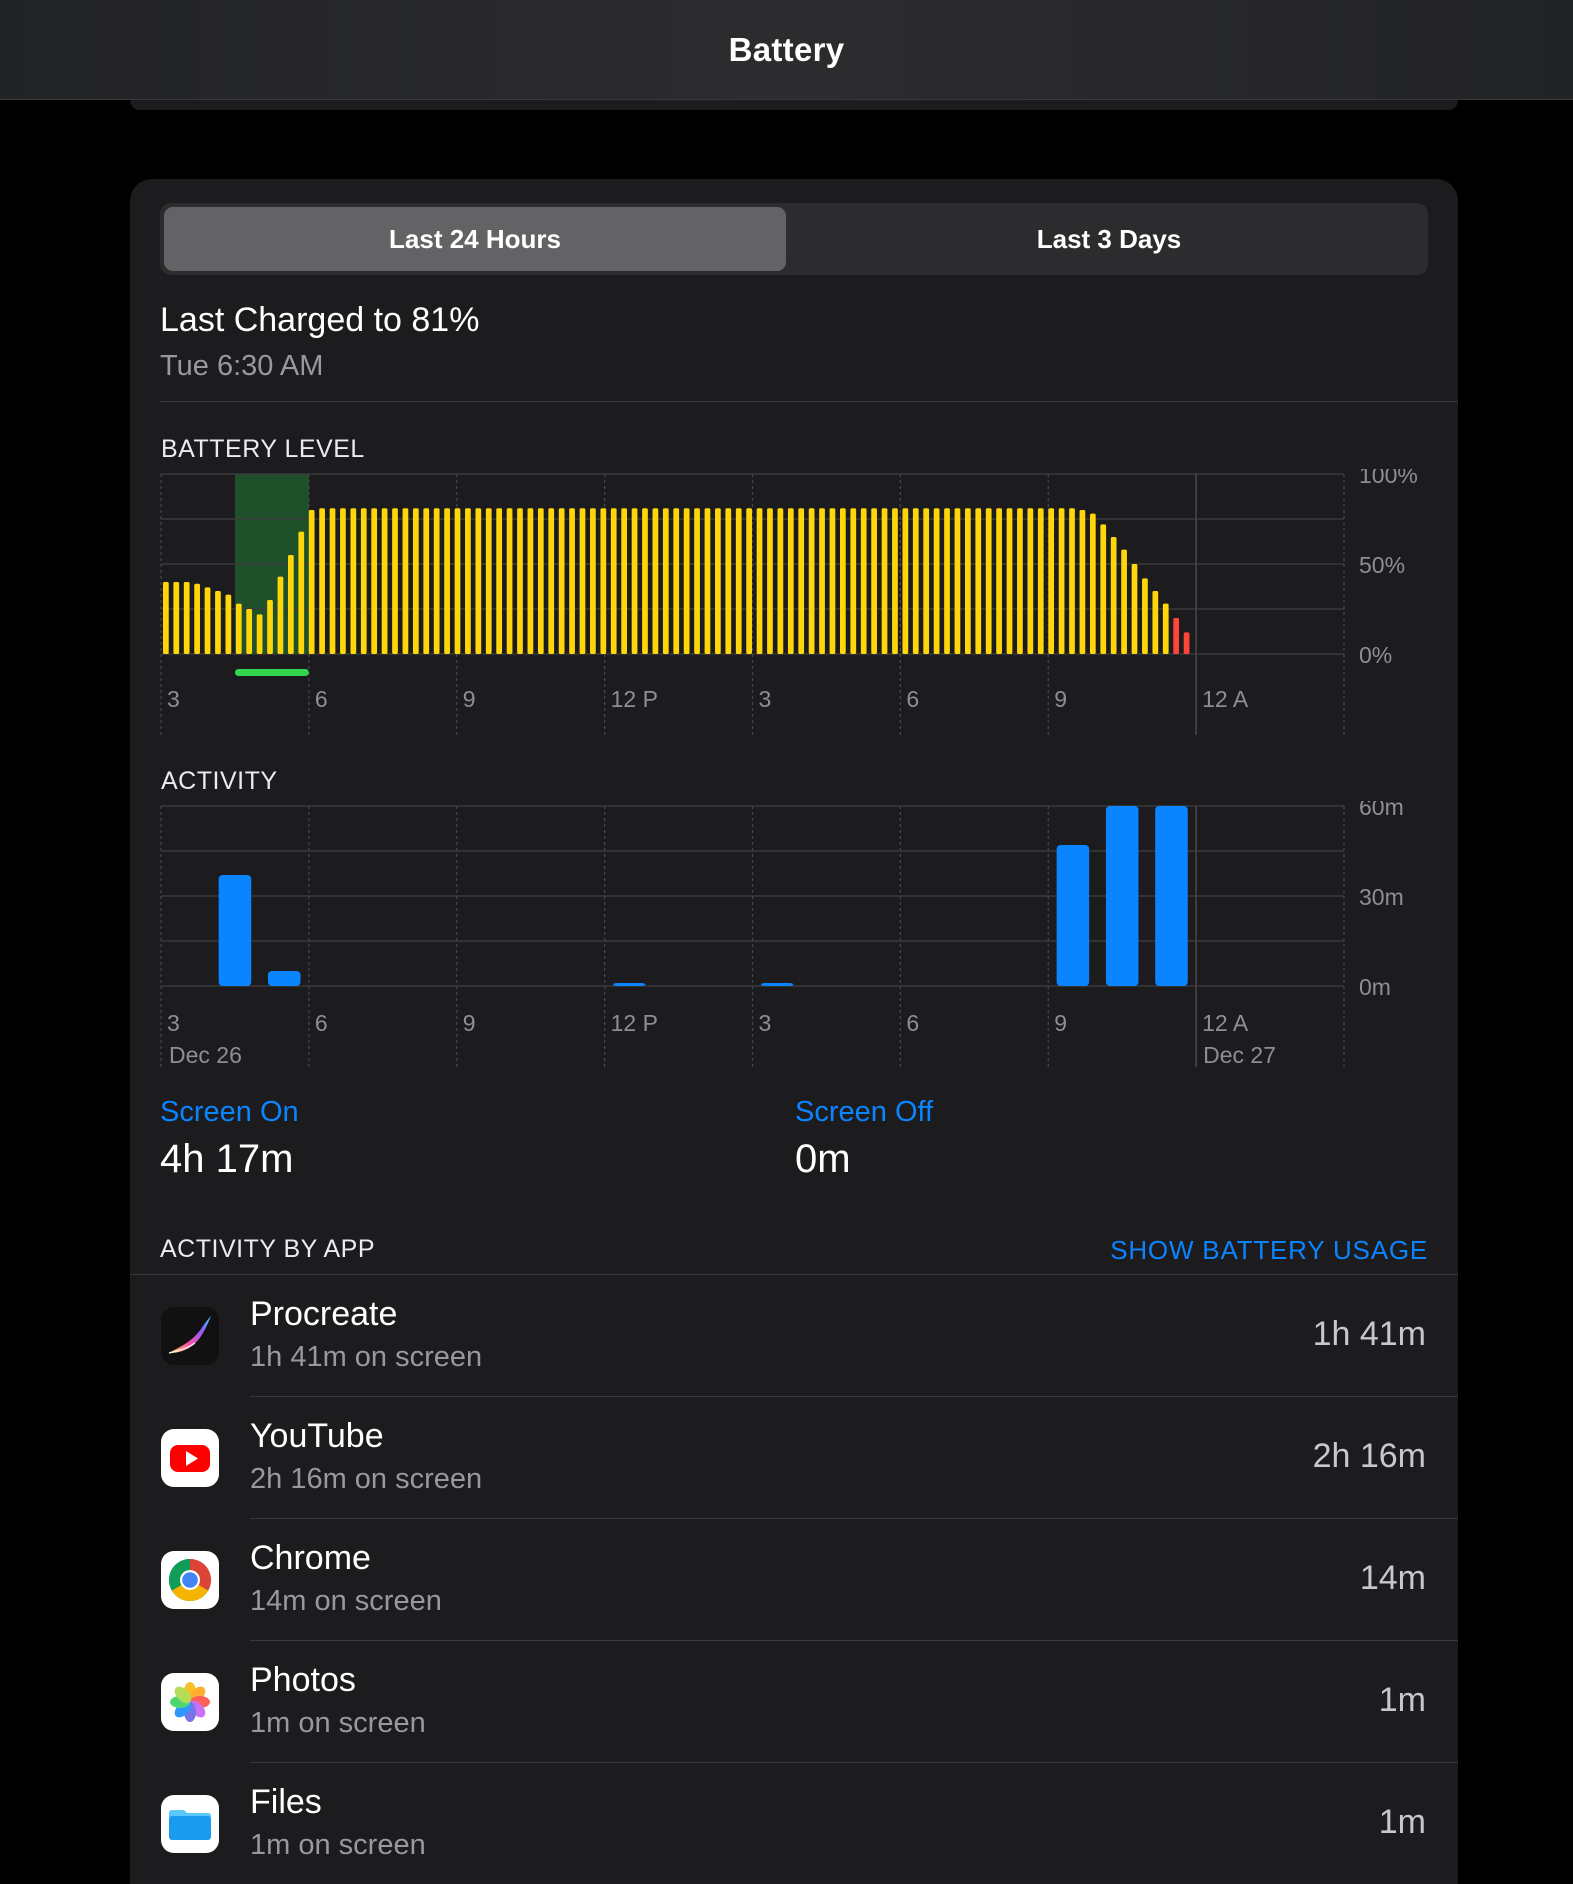 The height and width of the screenshot is (1884, 1573). I want to click on x-tick-label: 6, so click(912, 1023).